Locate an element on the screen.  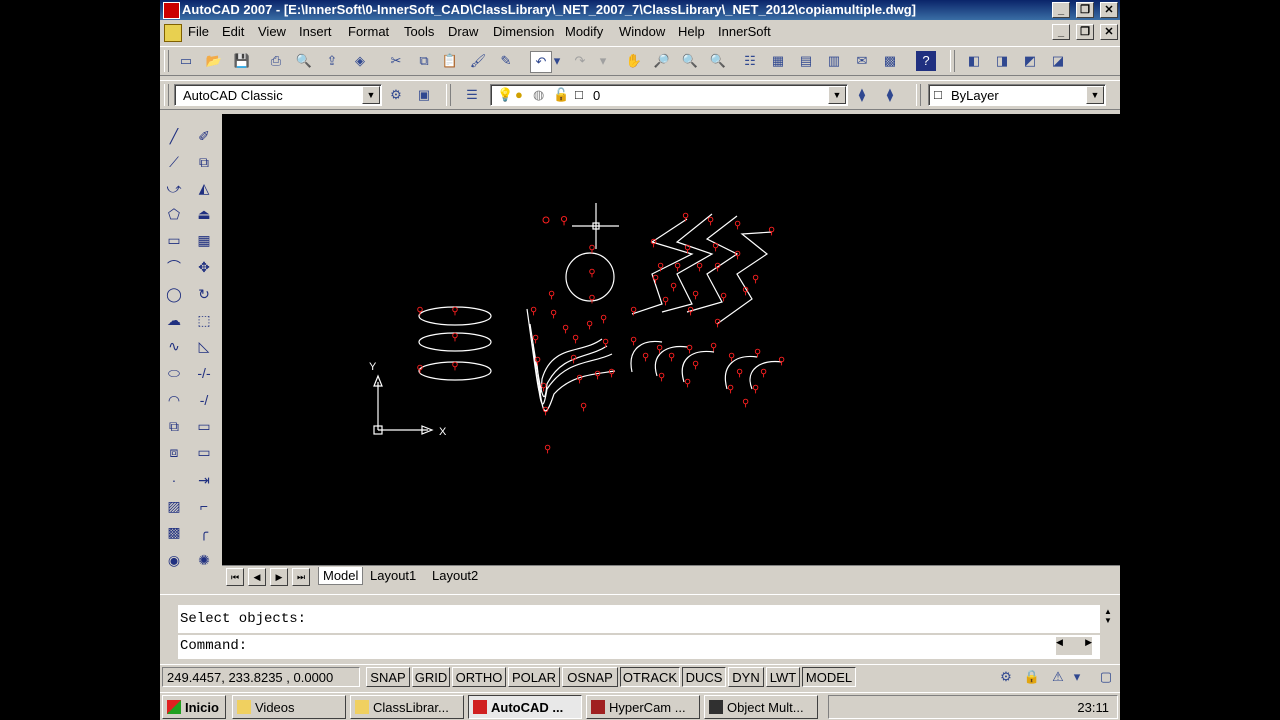
tab-layout1: Layout1 is located at coordinates (393, 575).